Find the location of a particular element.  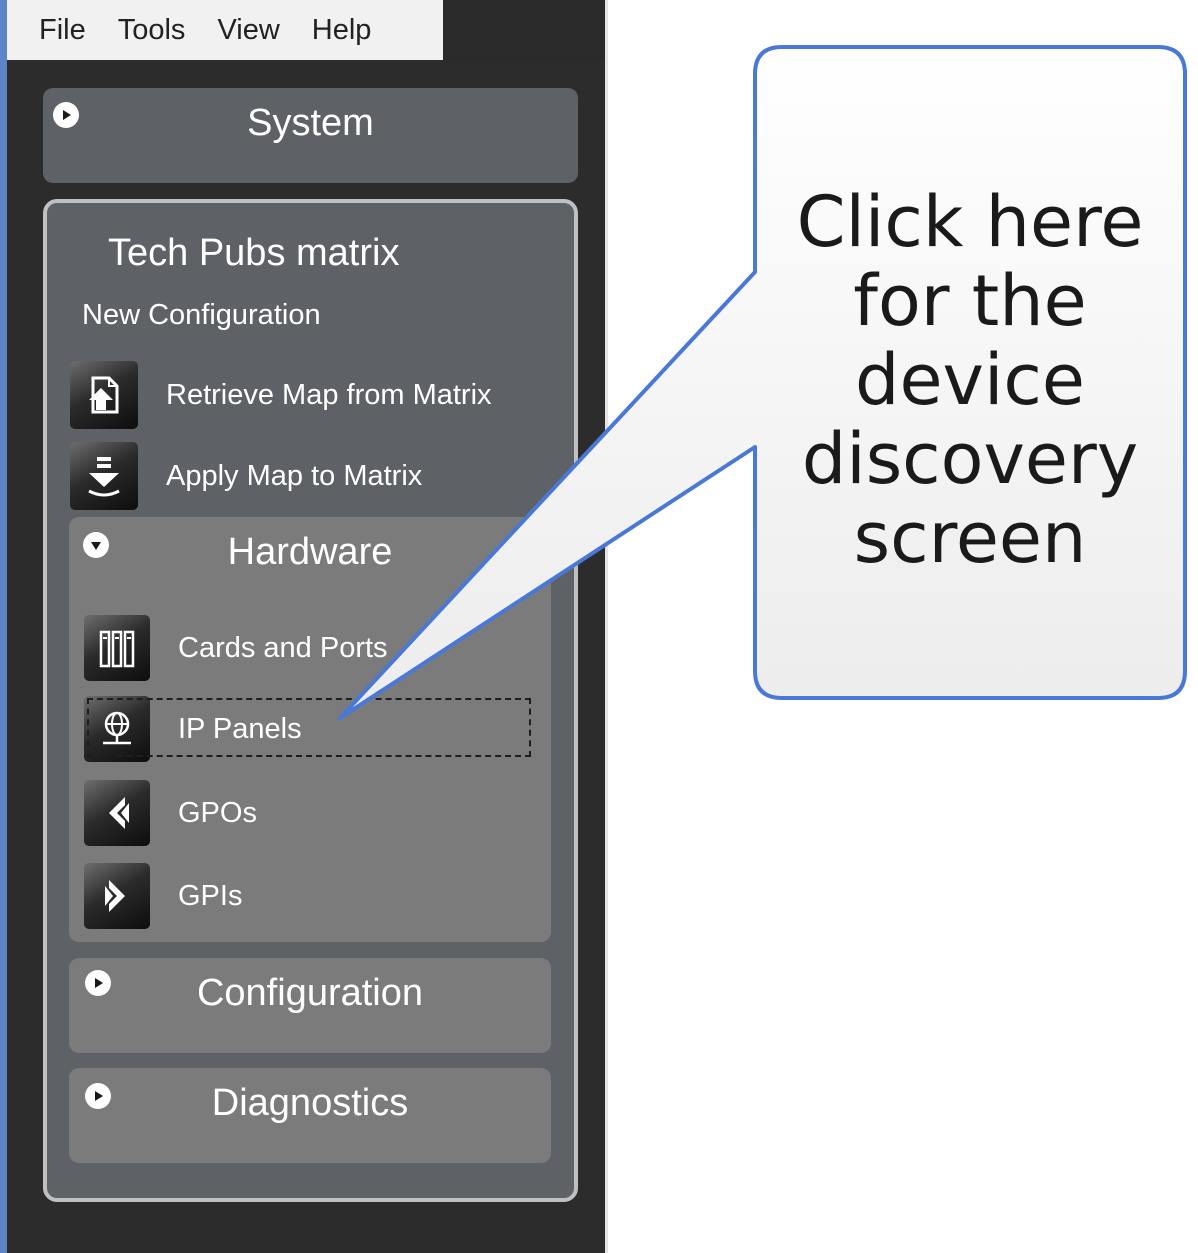

callout-line-1: Click here is located at coordinates (970, 222).